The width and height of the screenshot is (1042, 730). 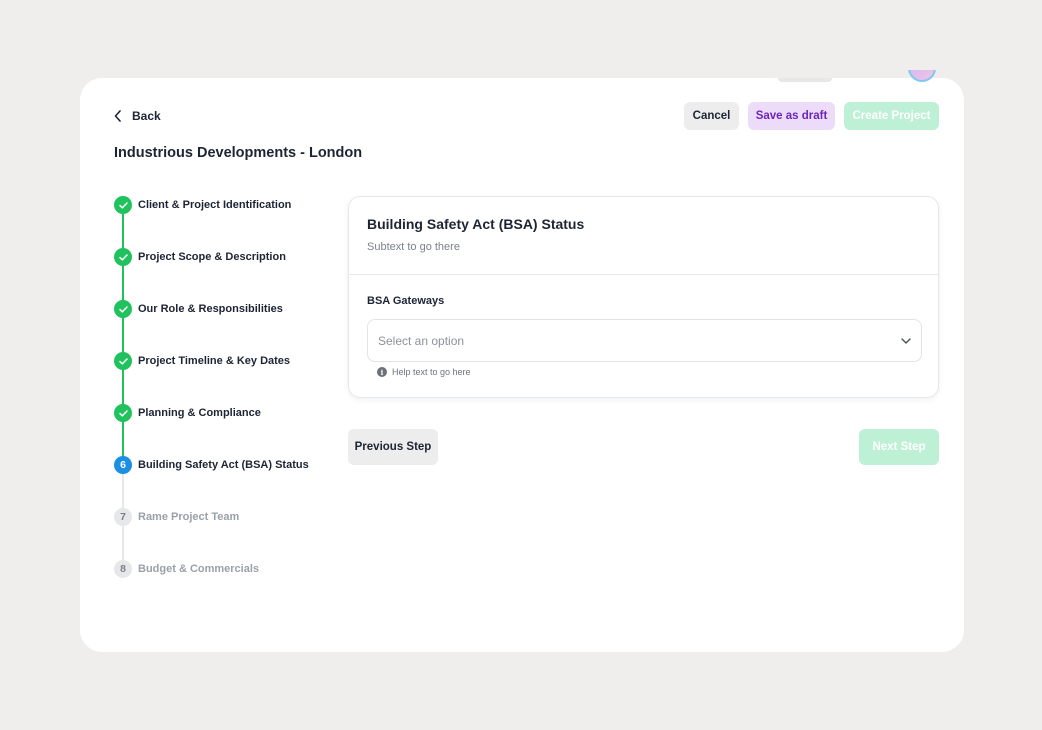 What do you see at coordinates (643, 274) in the screenshot?
I see `divider` at bounding box center [643, 274].